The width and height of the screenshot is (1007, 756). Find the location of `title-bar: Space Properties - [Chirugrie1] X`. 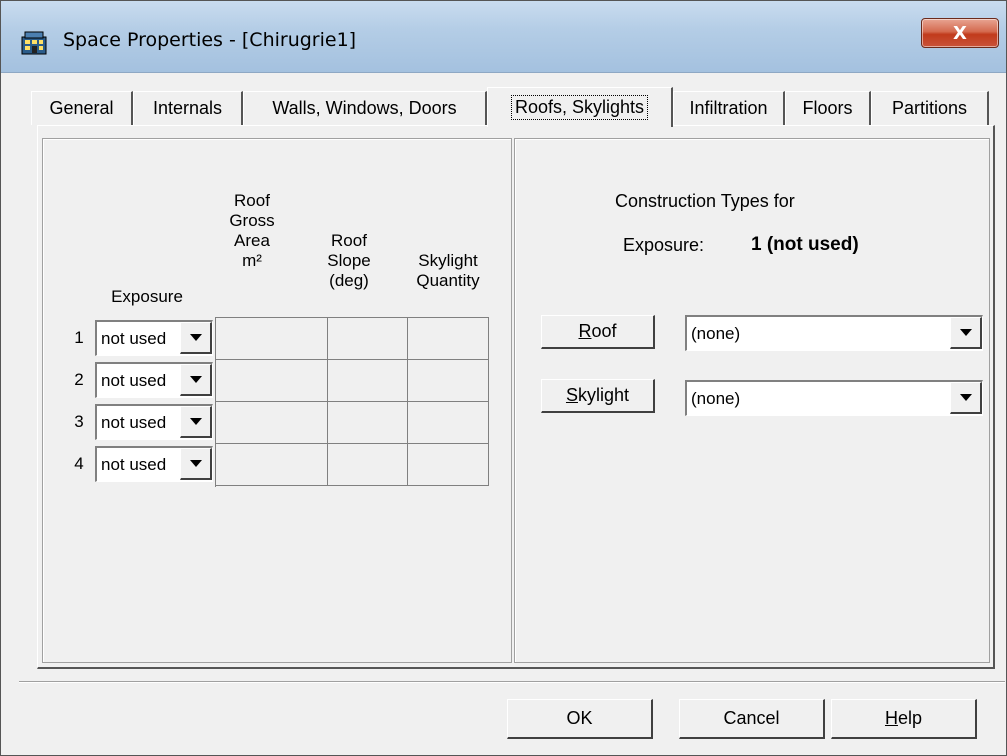

title-bar: Space Properties - [Chirugrie1] X is located at coordinates (503, 37).